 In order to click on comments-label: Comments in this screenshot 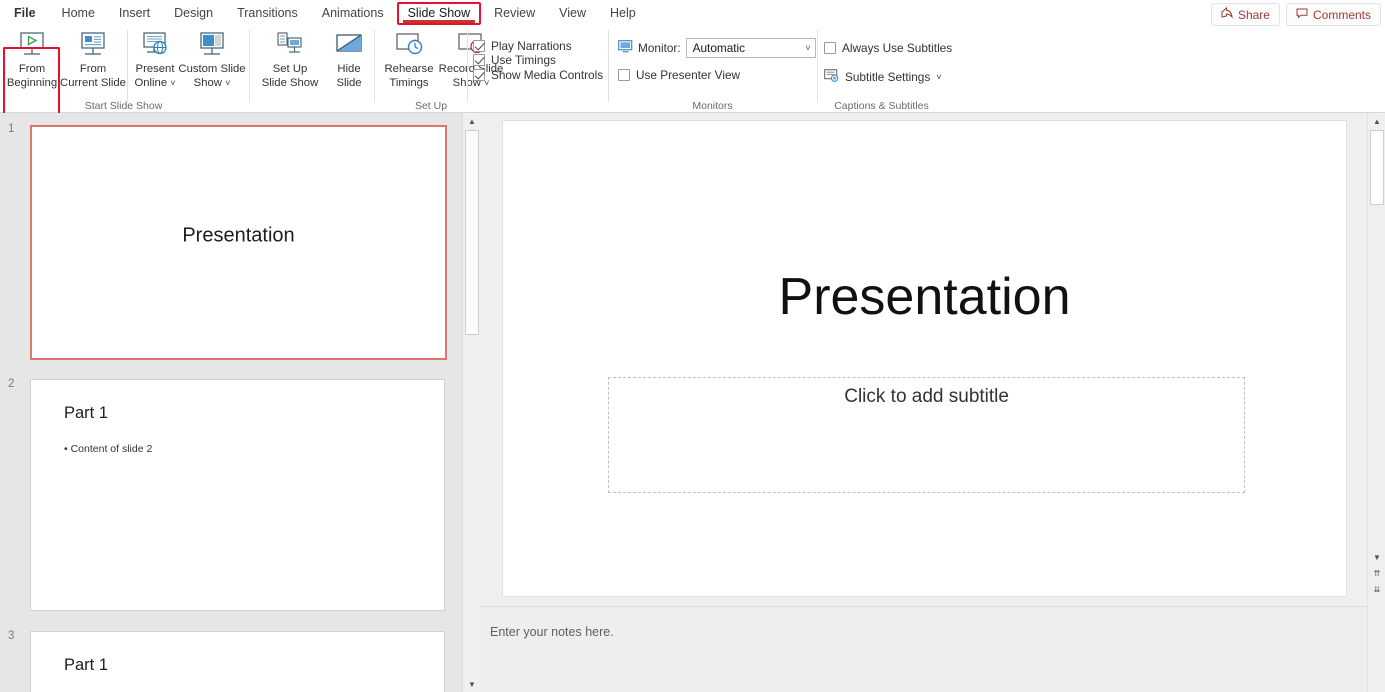, I will do `click(1341, 14)`.